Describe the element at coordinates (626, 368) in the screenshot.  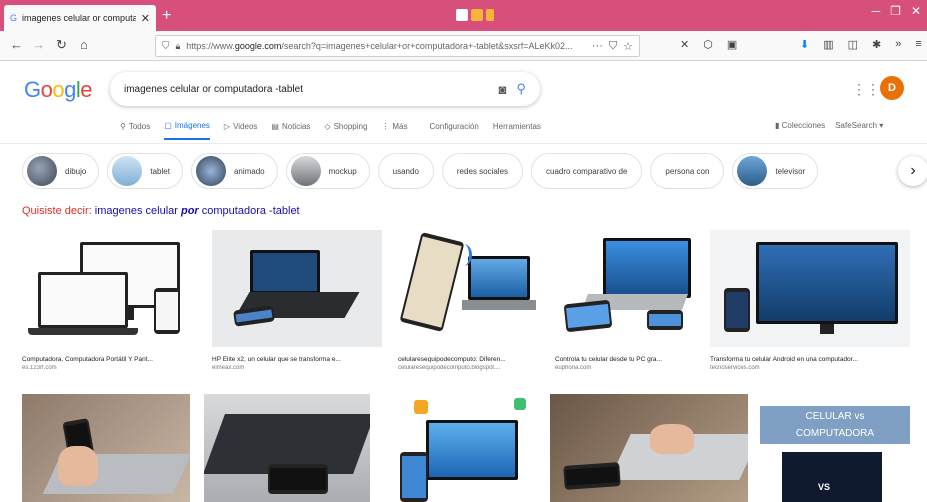
I see `result-source: euphoria.com` at that location.